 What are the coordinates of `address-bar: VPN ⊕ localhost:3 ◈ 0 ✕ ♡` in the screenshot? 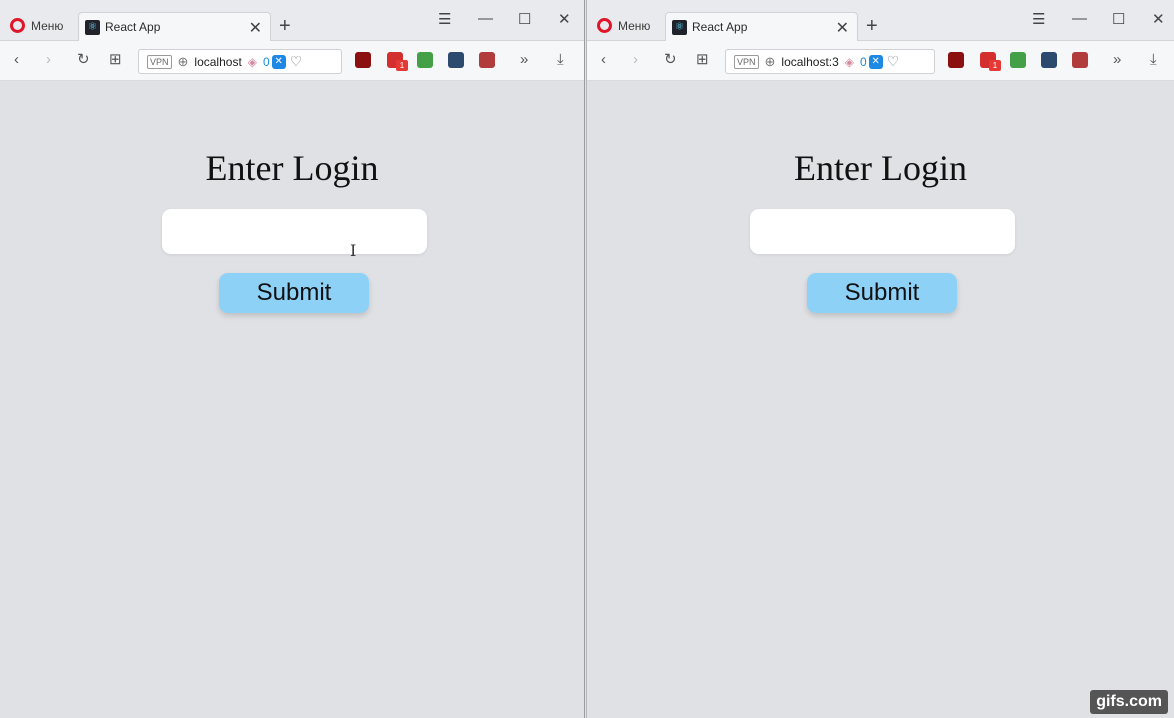 It's located at (830, 61).